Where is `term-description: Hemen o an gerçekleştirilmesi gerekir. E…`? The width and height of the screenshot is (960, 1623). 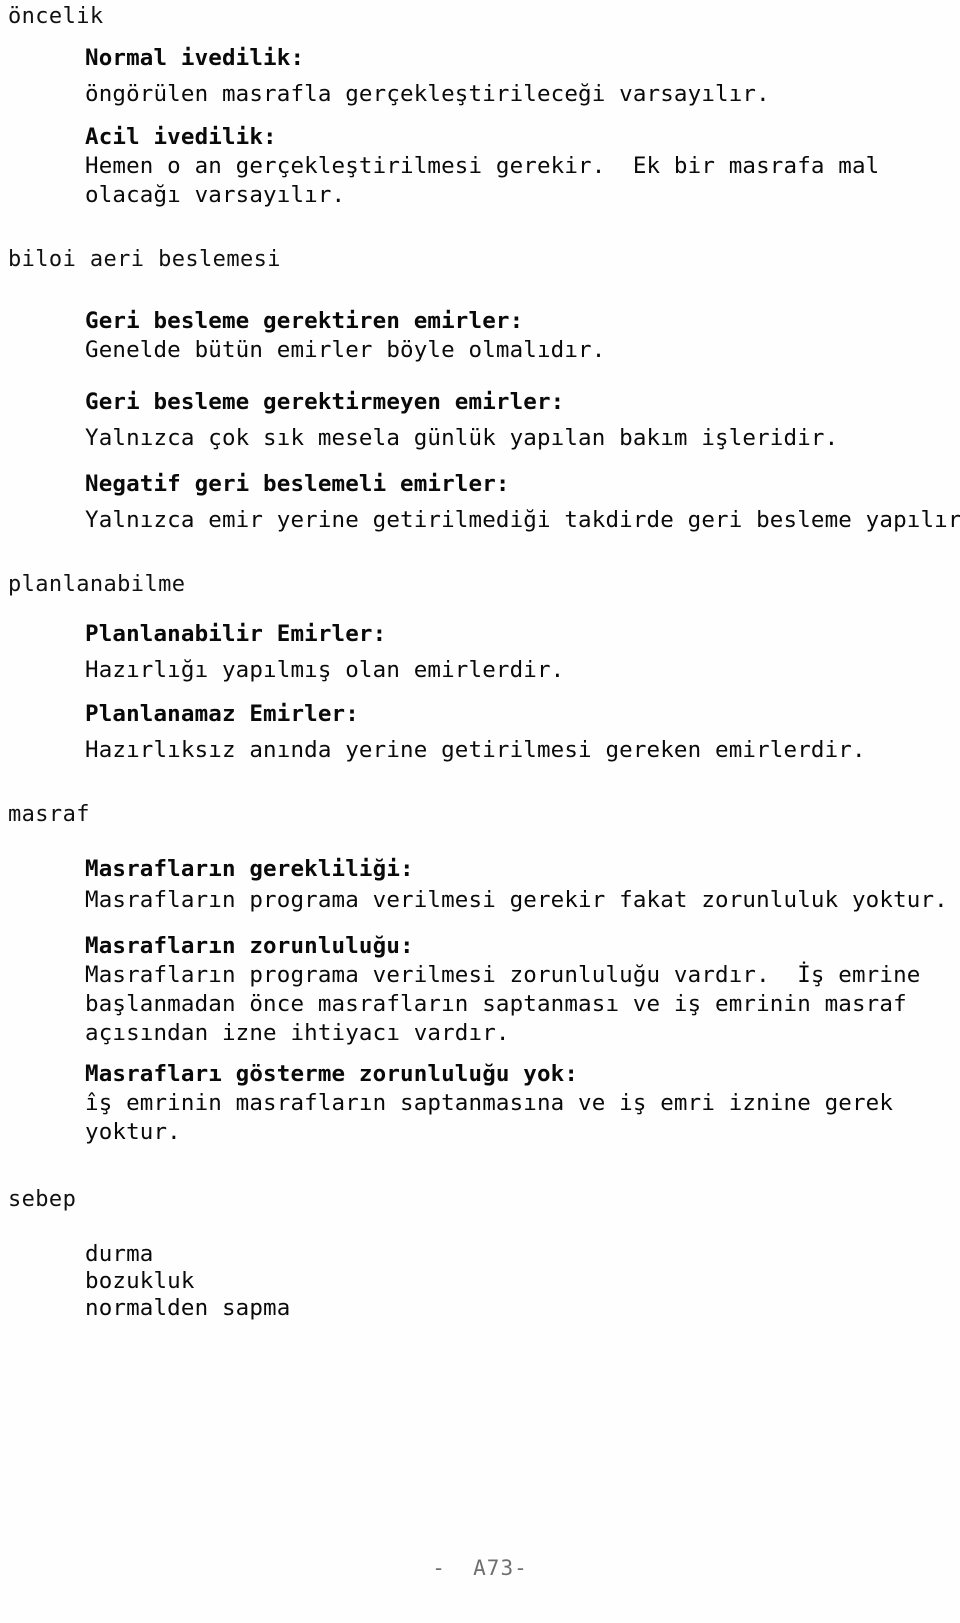 term-description: Hemen o an gerçekleştirilmesi gerekir. E… is located at coordinates (482, 166).